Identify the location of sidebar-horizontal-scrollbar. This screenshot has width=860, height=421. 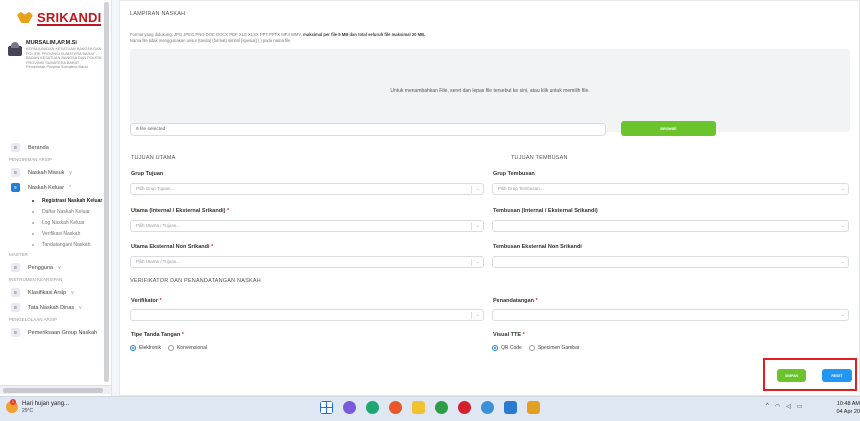
(55, 389).